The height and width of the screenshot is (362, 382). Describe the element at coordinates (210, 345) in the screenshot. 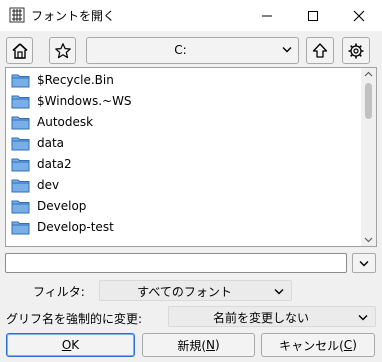

I see `new-mnemonic: N` at that location.